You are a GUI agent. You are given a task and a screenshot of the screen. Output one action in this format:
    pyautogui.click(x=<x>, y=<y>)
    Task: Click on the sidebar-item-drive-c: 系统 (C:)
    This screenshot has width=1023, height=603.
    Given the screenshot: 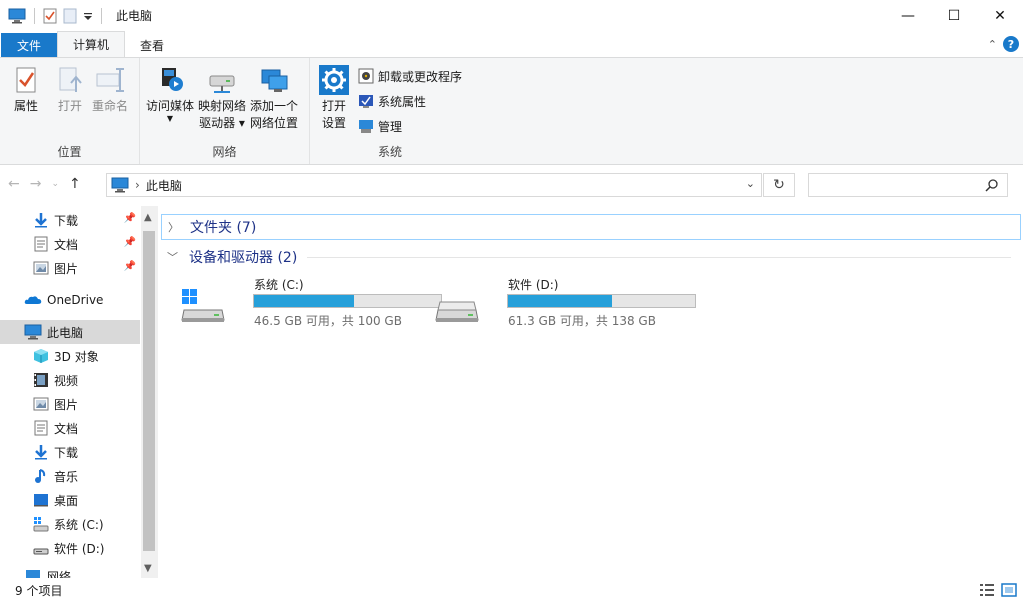 What is the action you would take?
    pyautogui.click(x=70, y=524)
    